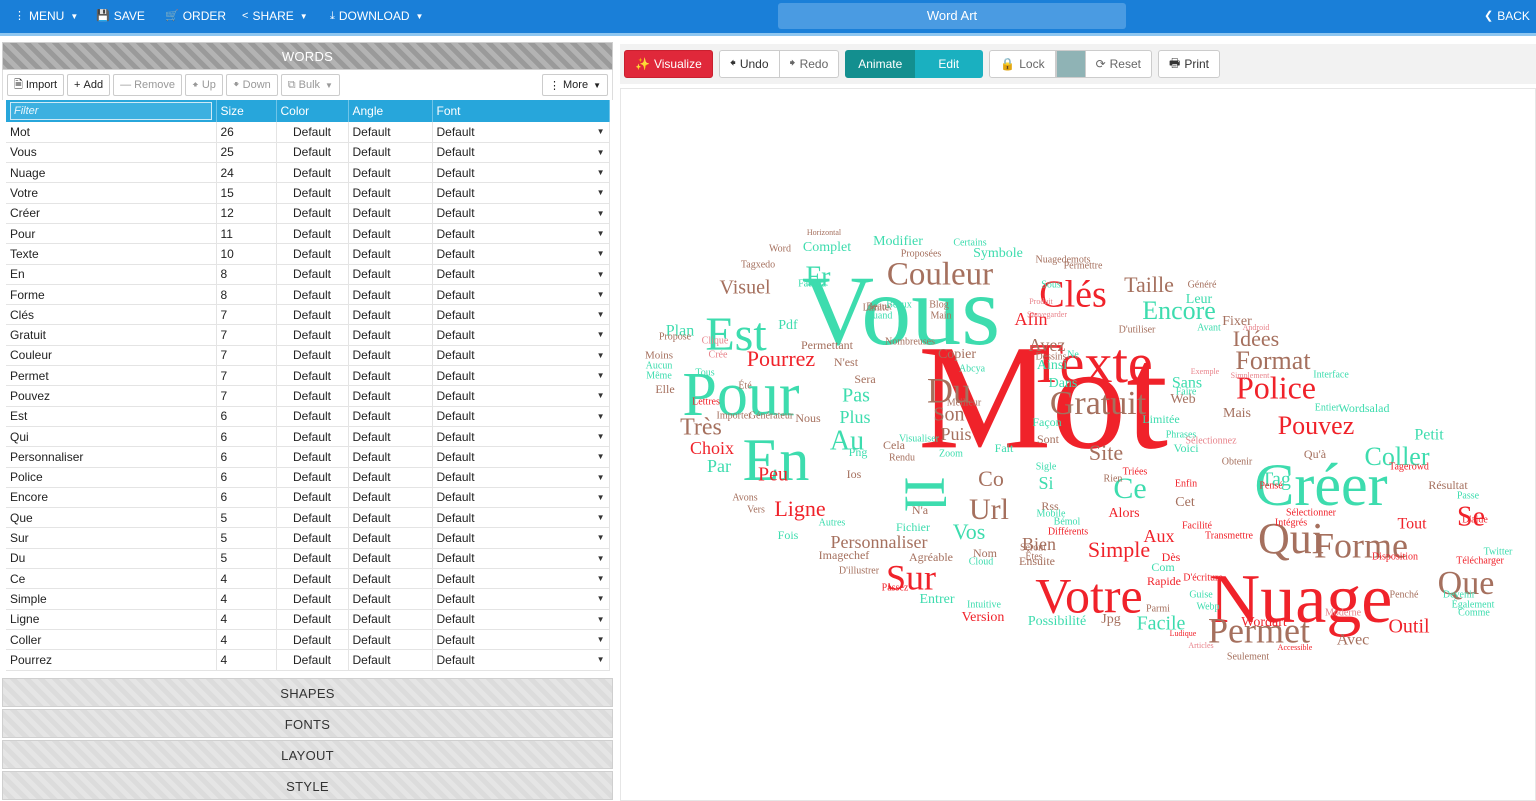 The width and height of the screenshot is (1536, 801). I want to click on table-row: En 8 Default Default Default ▼, so click(308, 274).